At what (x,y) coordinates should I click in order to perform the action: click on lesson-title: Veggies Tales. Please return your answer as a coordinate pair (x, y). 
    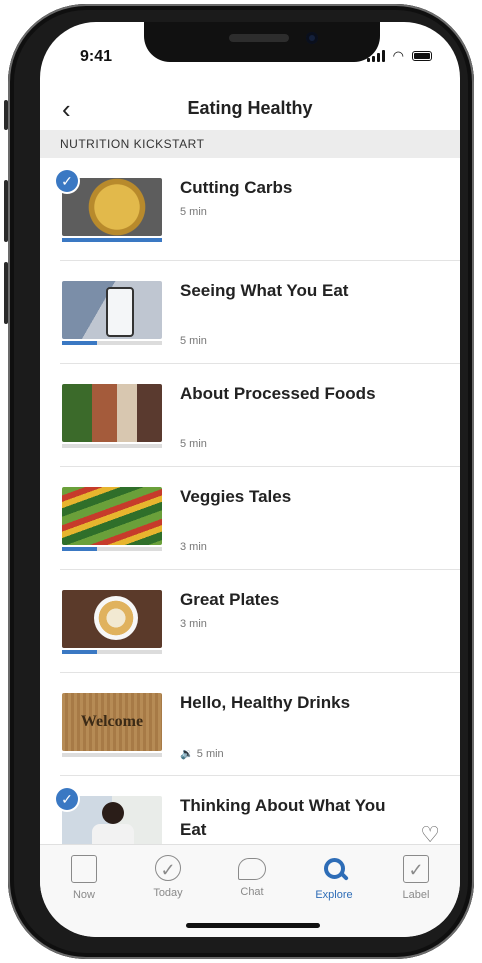
    Looking at the image, I should click on (236, 496).